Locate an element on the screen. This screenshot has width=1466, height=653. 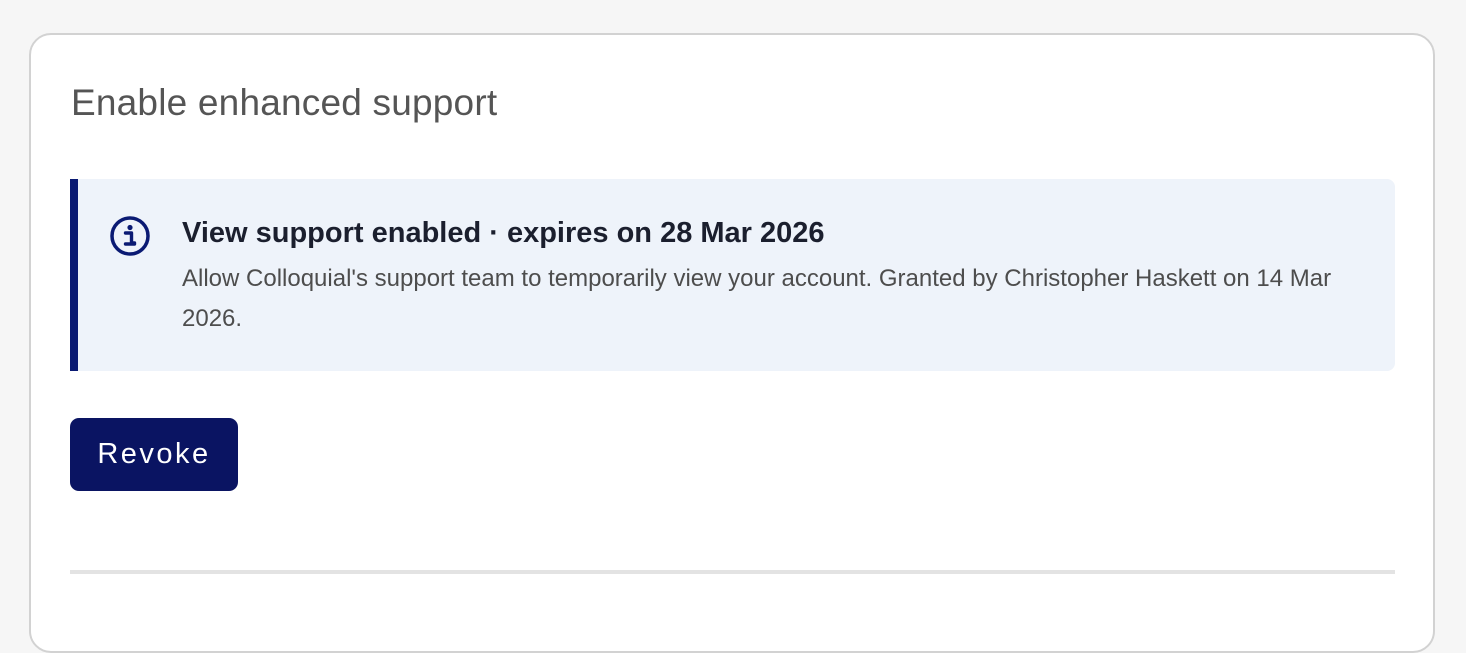
revoke-button: Revoke is located at coordinates (154, 454).